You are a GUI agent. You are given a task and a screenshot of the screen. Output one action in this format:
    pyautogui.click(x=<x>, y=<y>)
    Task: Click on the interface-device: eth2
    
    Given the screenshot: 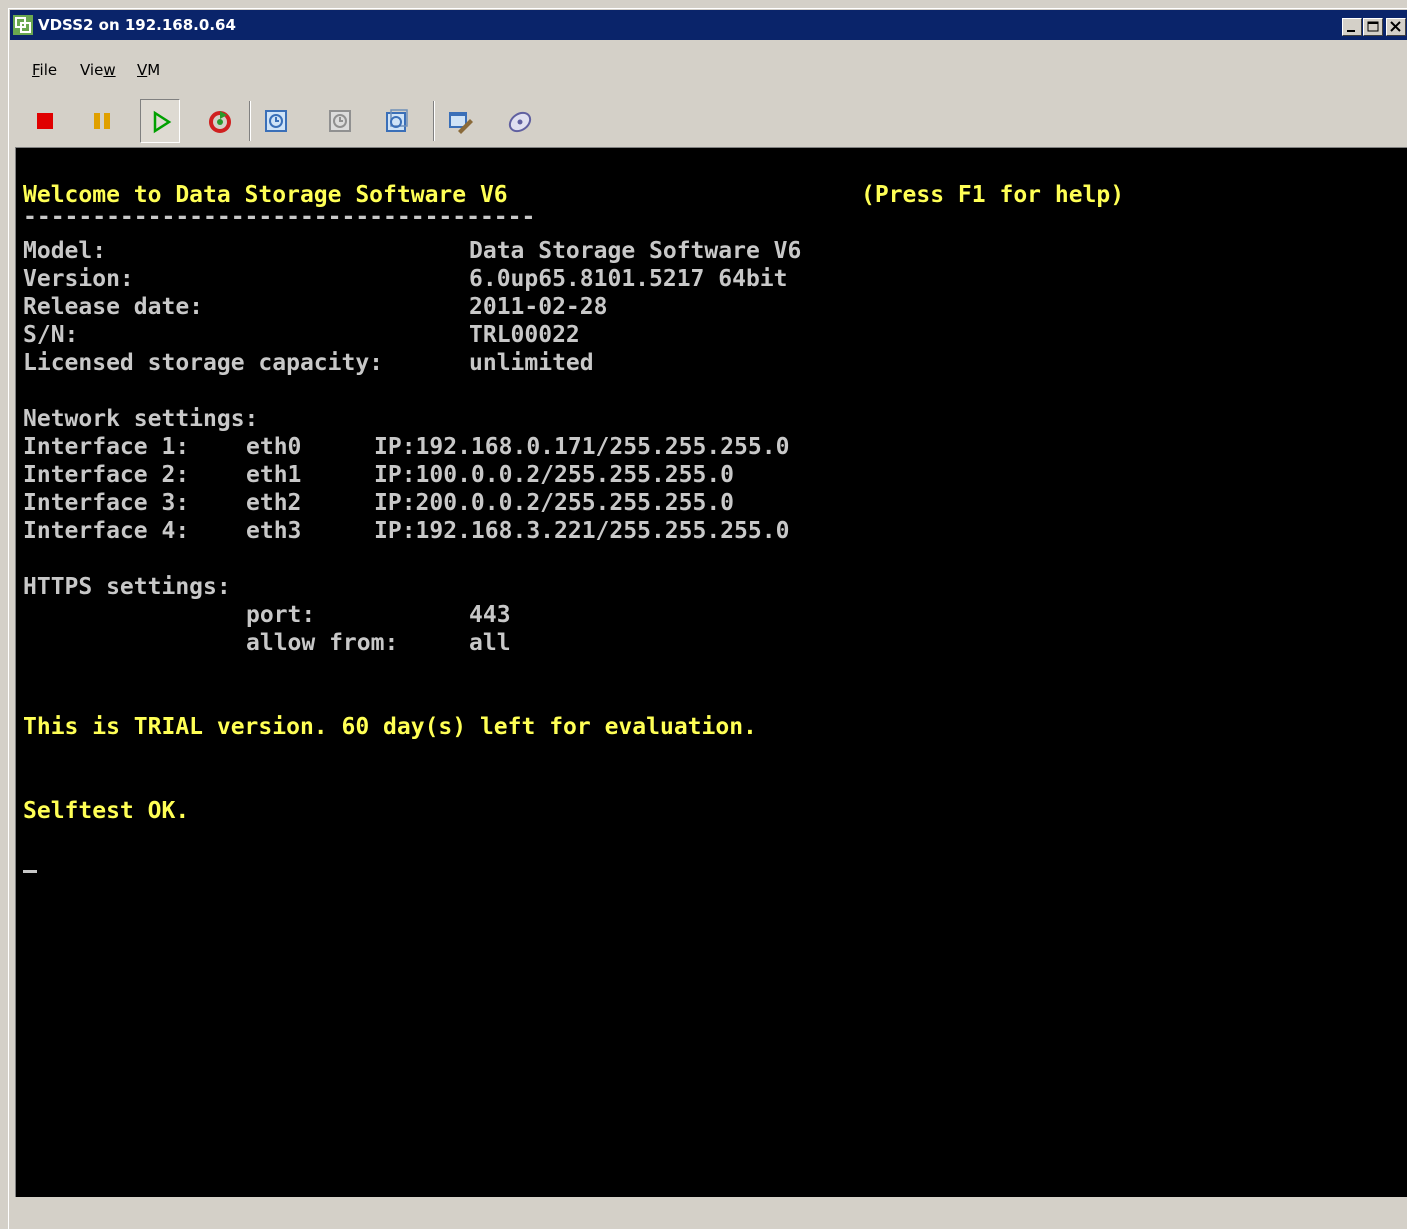 What is the action you would take?
    pyautogui.click(x=274, y=503)
    